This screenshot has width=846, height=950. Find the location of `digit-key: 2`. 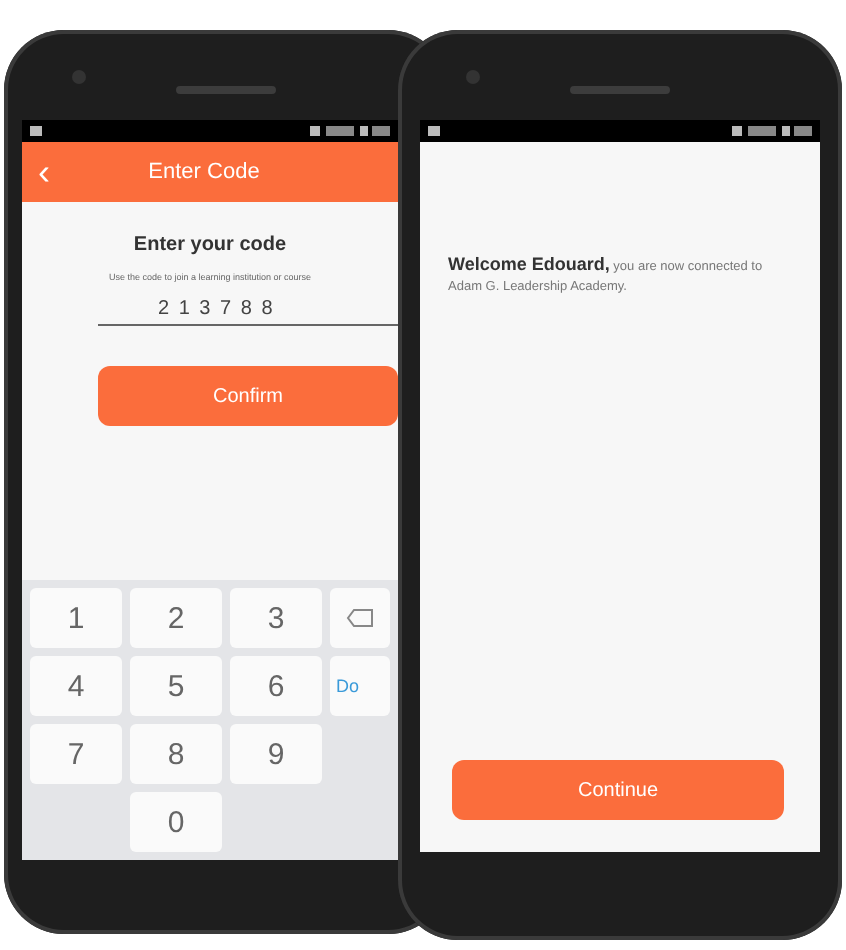

digit-key: 2 is located at coordinates (176, 618).